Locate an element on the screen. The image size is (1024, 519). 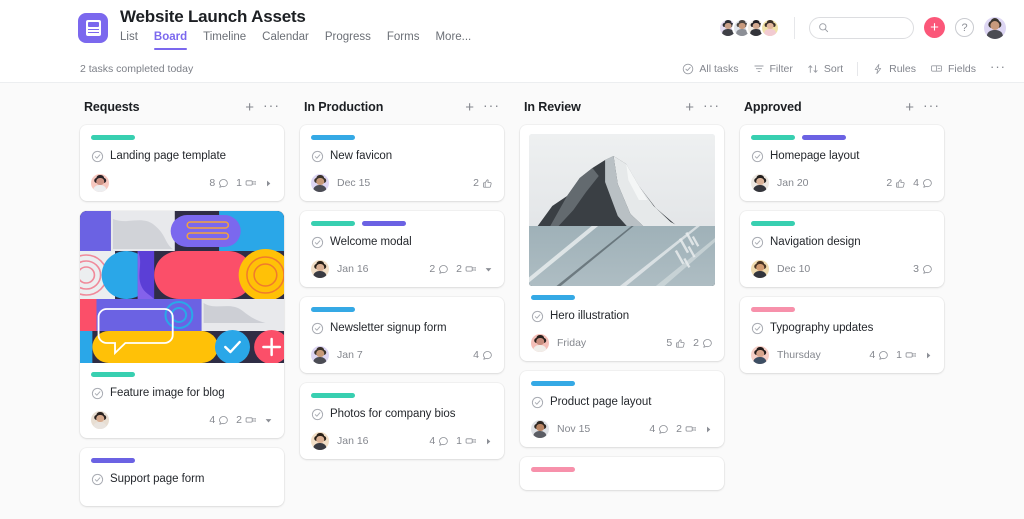
card-meta-count: 4 is located at coordinates (652, 429).